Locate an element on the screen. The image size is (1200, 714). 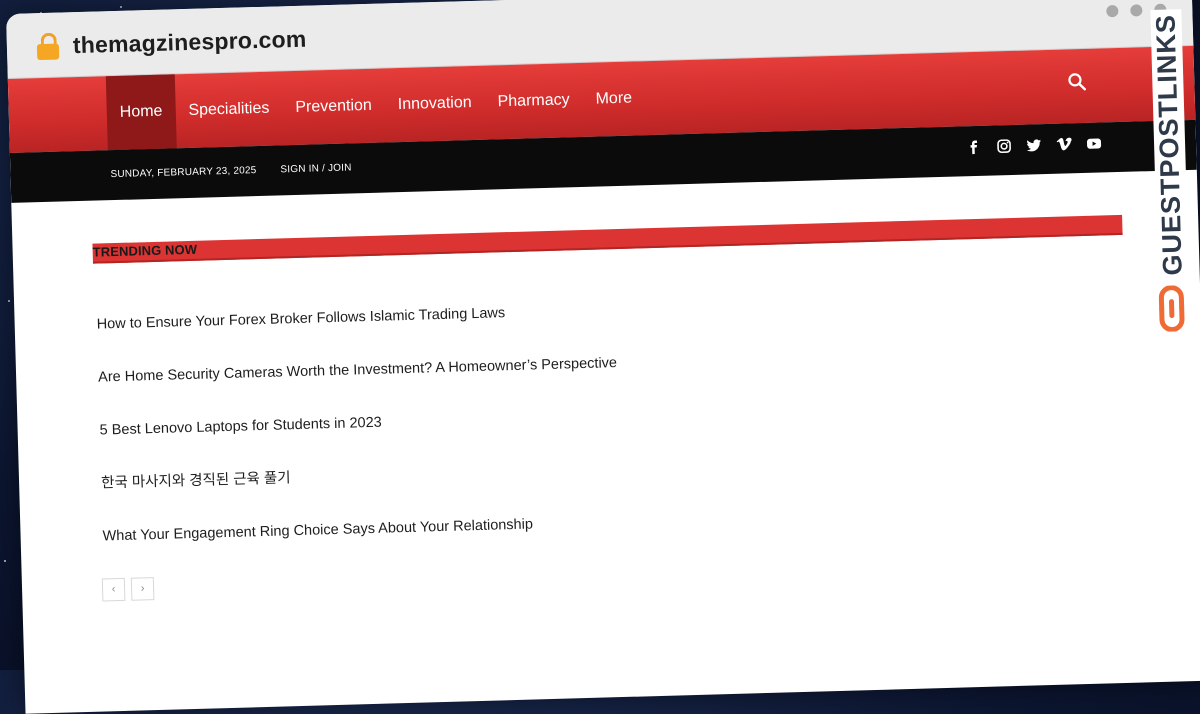
nav-item-innovation: Innovation is located at coordinates (435, 104).